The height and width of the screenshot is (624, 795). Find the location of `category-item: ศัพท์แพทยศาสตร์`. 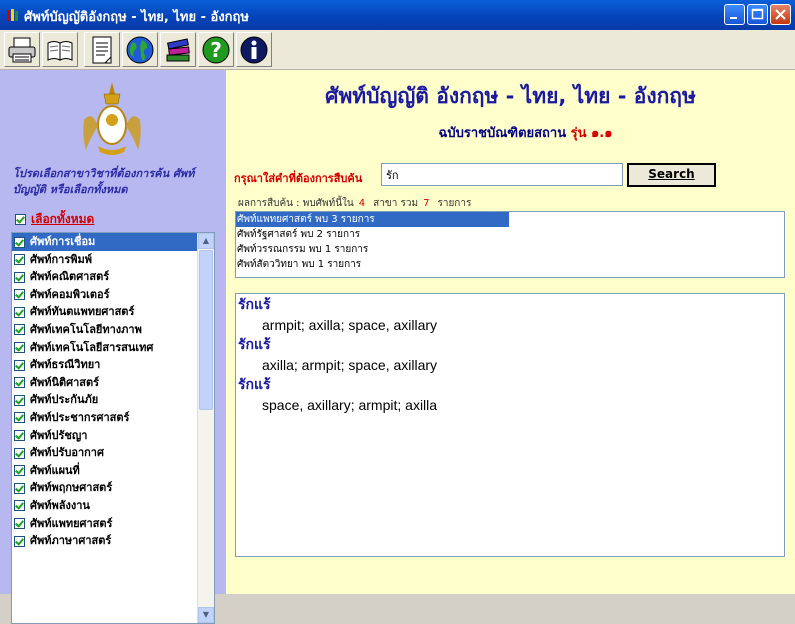

category-item: ศัพท์แพทยศาสตร์ is located at coordinates (113, 524).